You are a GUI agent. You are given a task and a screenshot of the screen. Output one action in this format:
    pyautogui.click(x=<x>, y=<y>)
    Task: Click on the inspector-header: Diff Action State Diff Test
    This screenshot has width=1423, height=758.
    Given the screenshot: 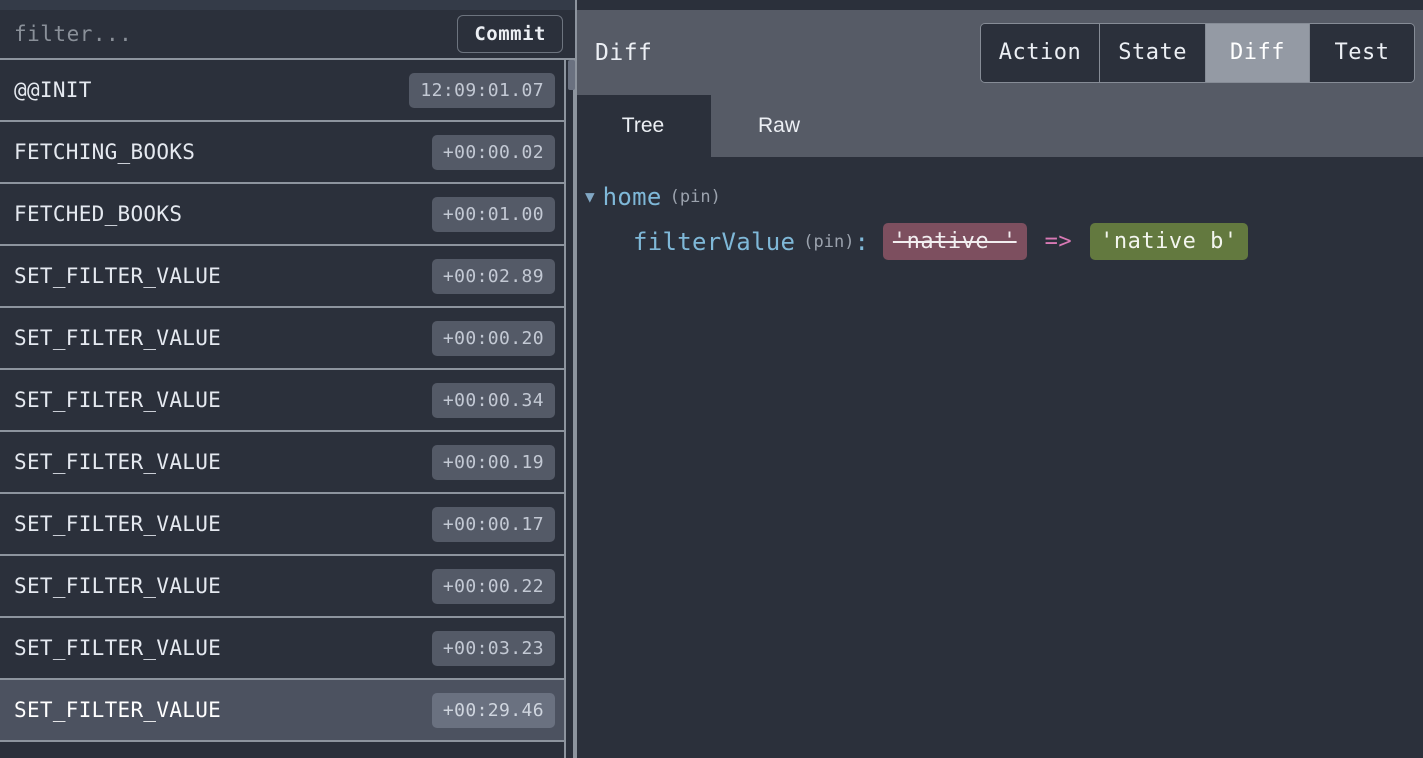 What is the action you would take?
    pyautogui.click(x=999, y=52)
    